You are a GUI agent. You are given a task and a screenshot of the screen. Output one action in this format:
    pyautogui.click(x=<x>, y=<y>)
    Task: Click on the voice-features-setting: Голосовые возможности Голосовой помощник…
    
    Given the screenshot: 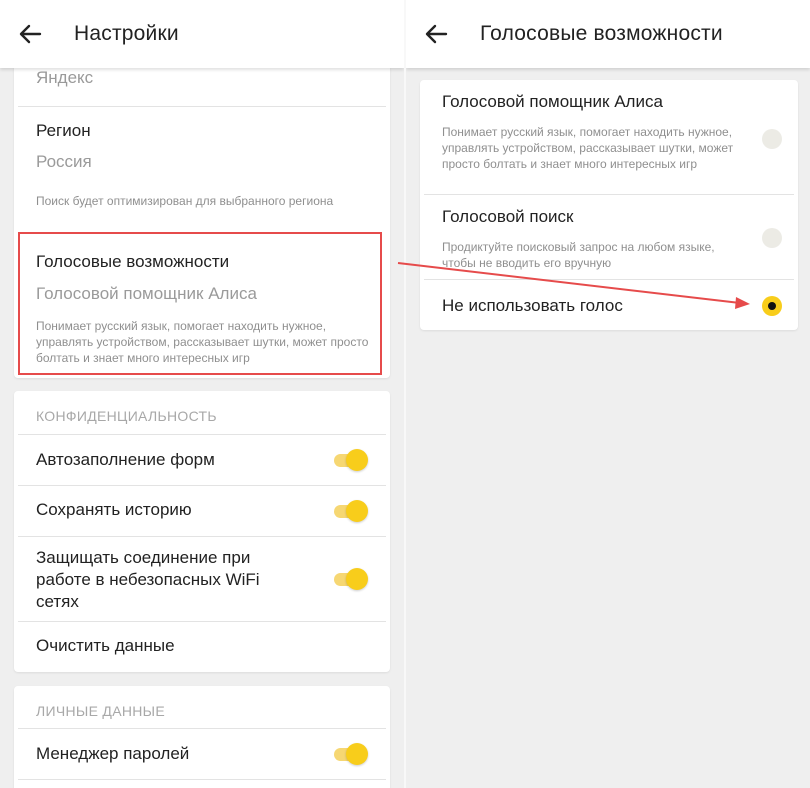 What is the action you would take?
    pyautogui.click(x=202, y=307)
    